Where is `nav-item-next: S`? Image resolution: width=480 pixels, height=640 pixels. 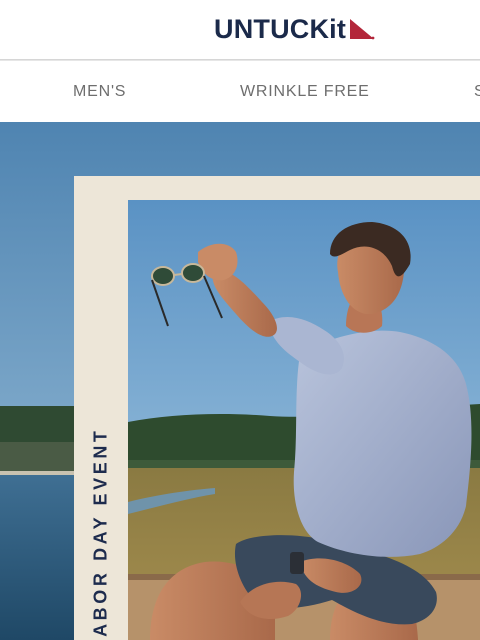 nav-item-next: S is located at coordinates (477, 91).